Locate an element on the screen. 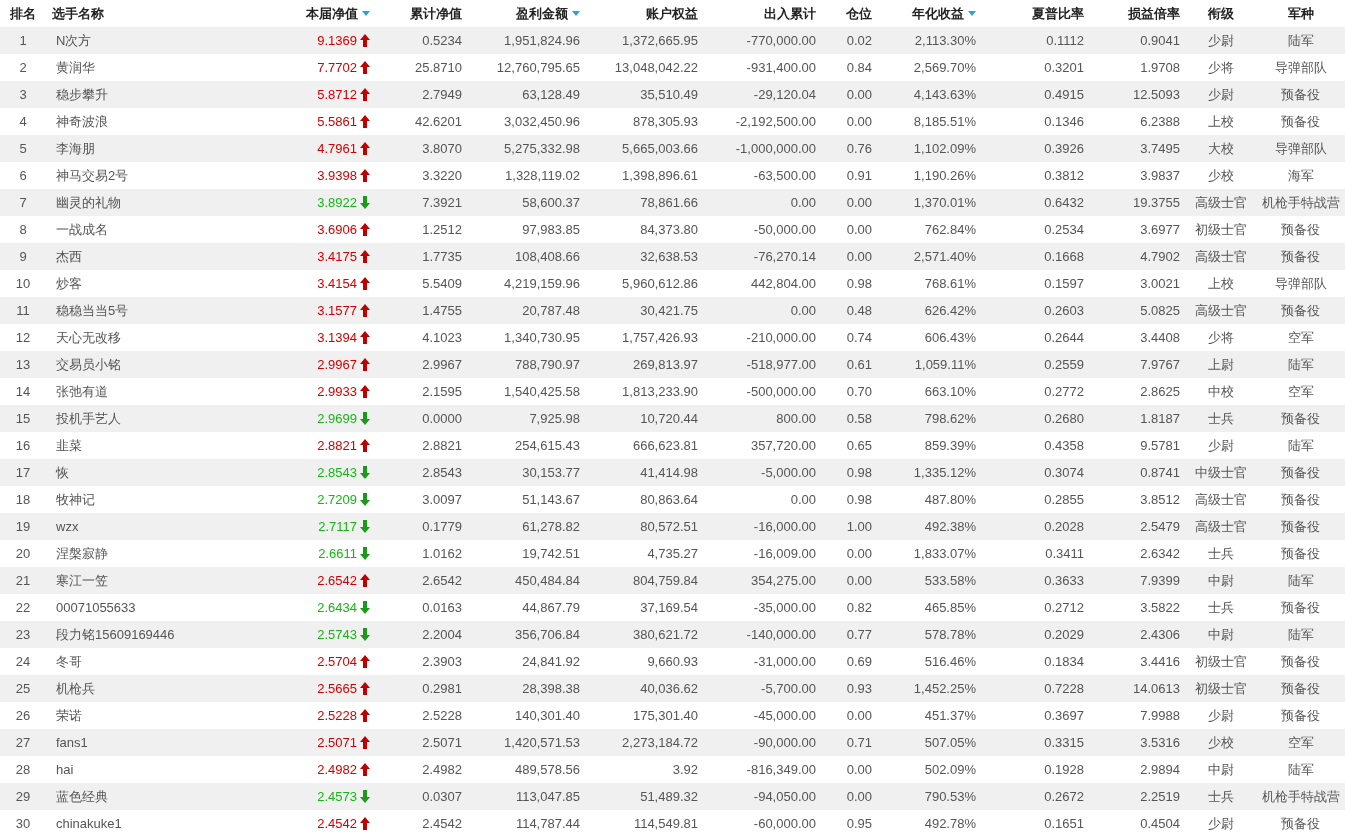  table-cell: 606.43% is located at coordinates (950, 337).